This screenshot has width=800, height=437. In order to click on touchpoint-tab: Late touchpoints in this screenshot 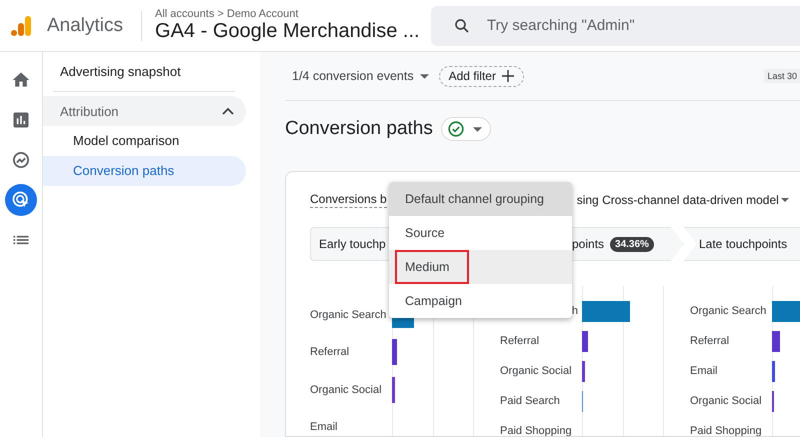, I will do `click(742, 244)`.